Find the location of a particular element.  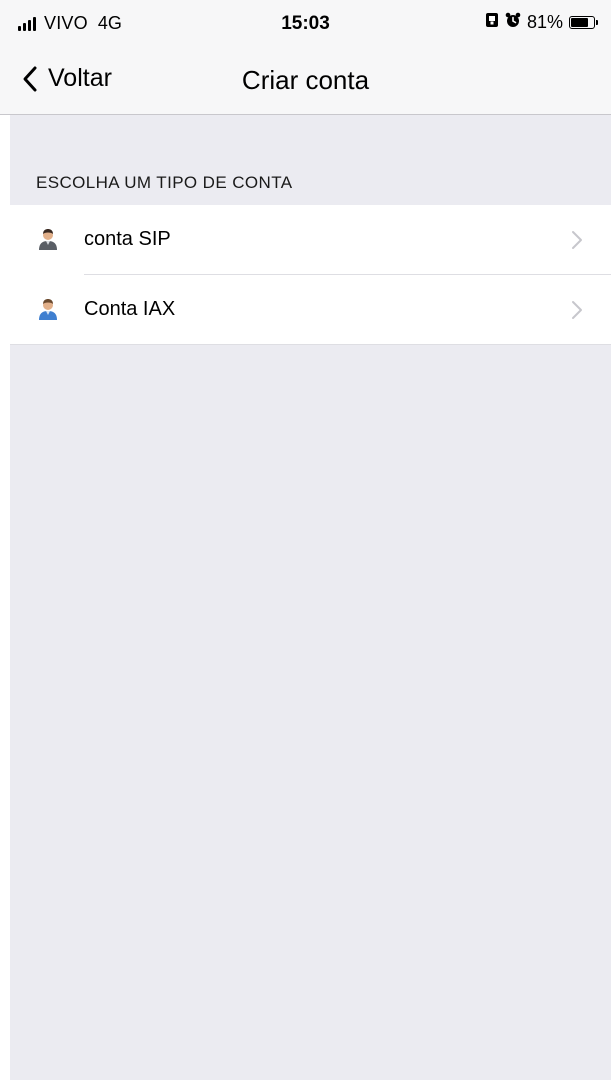

account-type-list: conta SIP Conta IAX is located at coordinates (310, 275).